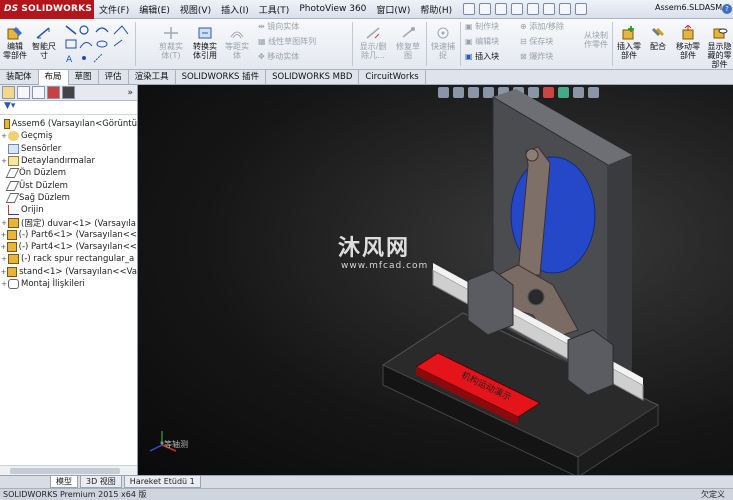  What do you see at coordinates (15, 42) in the screenshot?
I see `edit-component-button: 编辑 零部件` at bounding box center [15, 42].